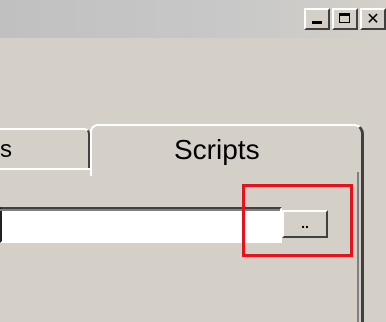 This screenshot has height=322, width=386. I want to click on panel-border-right, so click(362, 247).